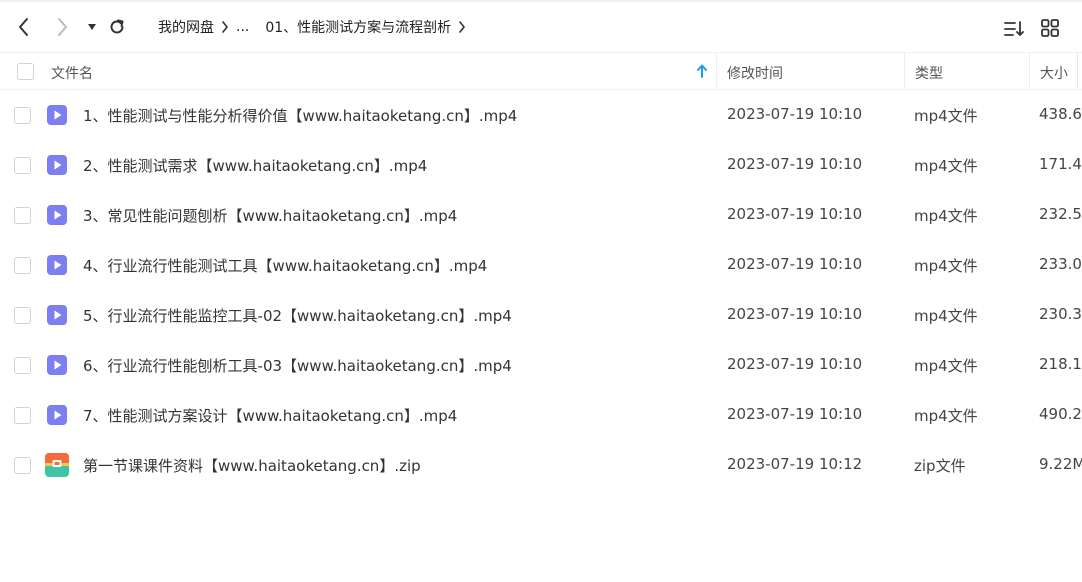  I want to click on sort-order-button, so click(1014, 29).